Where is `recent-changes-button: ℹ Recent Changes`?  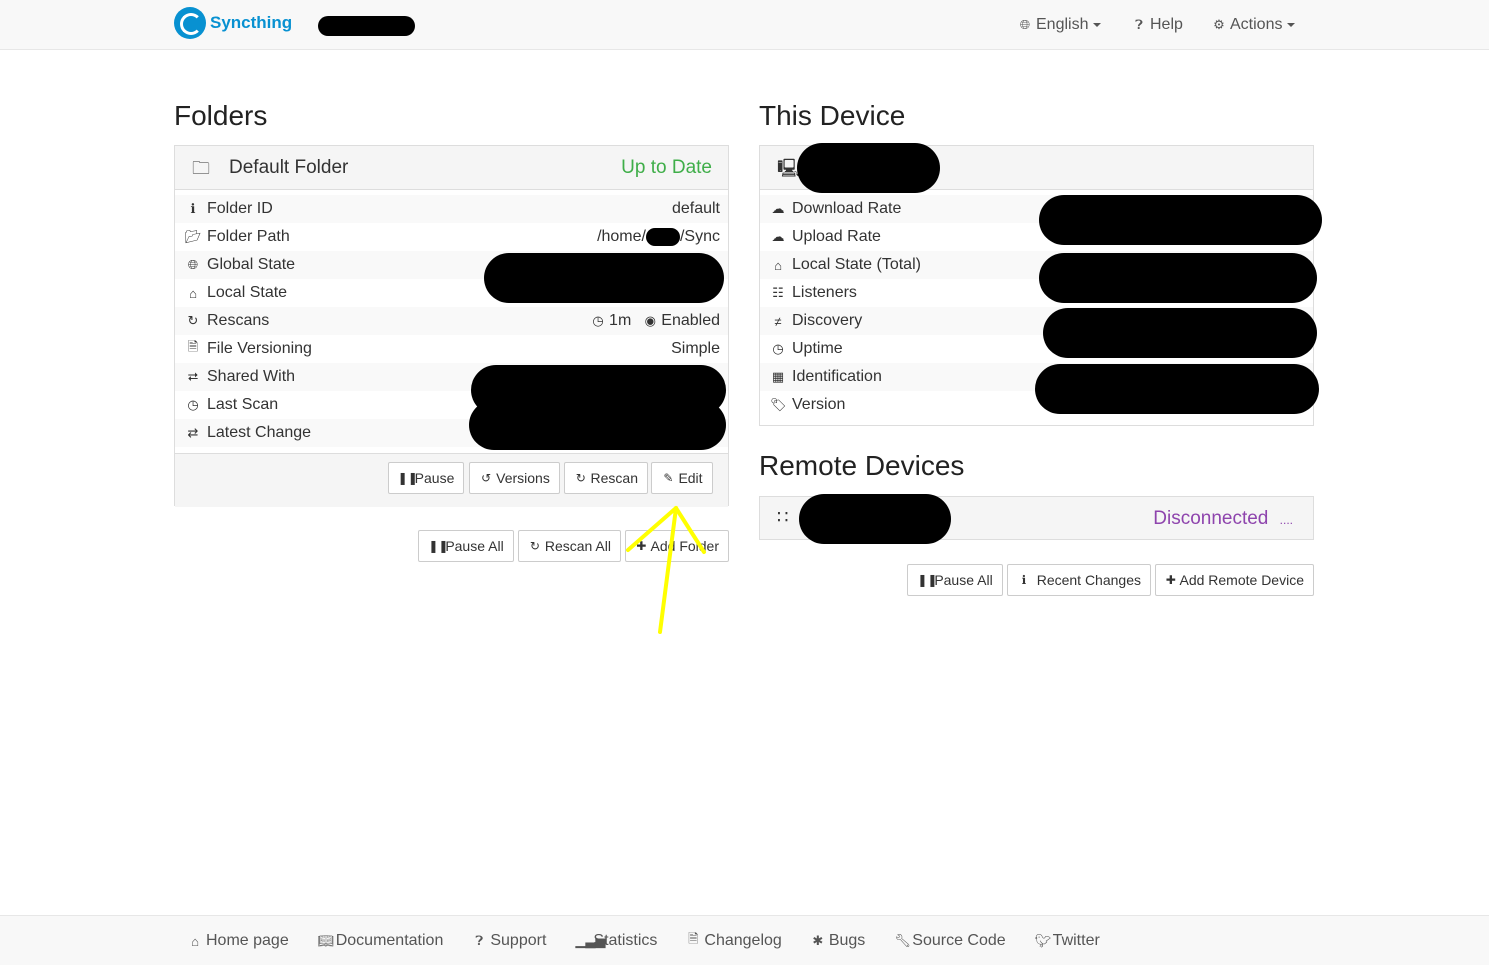 recent-changes-button: ℹ Recent Changes is located at coordinates (1079, 580).